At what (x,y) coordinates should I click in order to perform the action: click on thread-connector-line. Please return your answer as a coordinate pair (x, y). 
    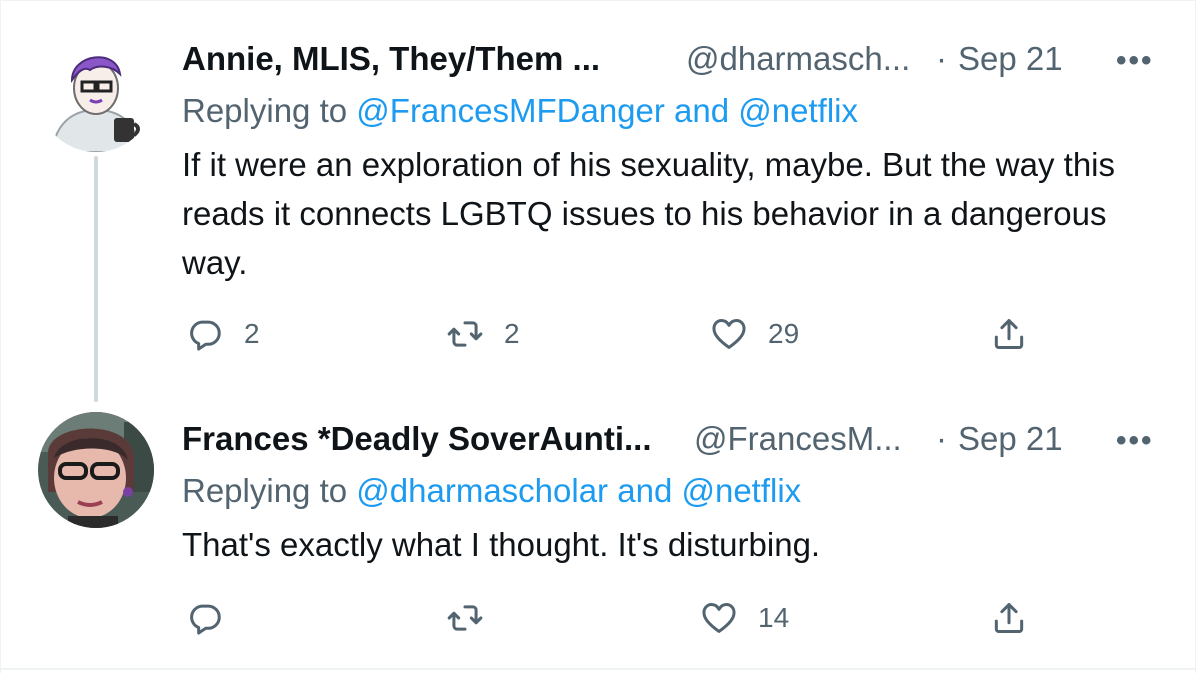
    Looking at the image, I should click on (96, 279).